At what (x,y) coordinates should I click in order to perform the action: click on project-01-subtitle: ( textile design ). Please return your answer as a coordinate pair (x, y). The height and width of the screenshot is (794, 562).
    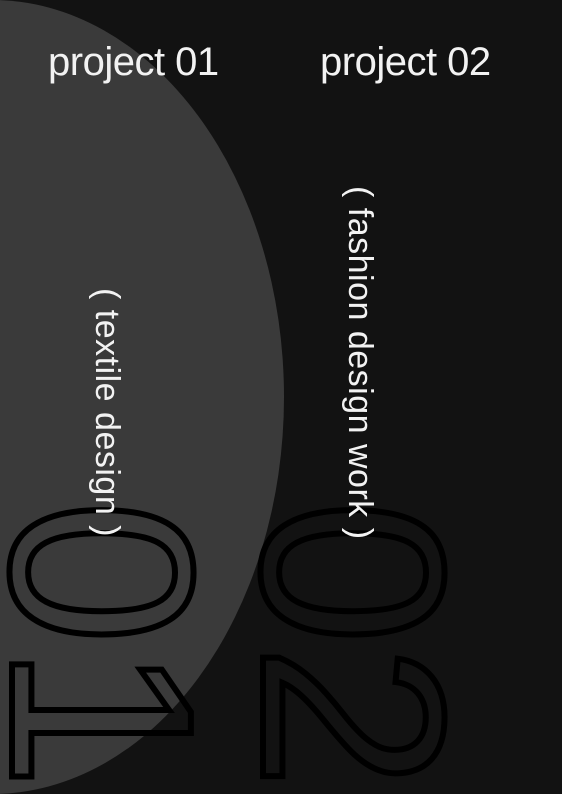
    Looking at the image, I should click on (107, 412).